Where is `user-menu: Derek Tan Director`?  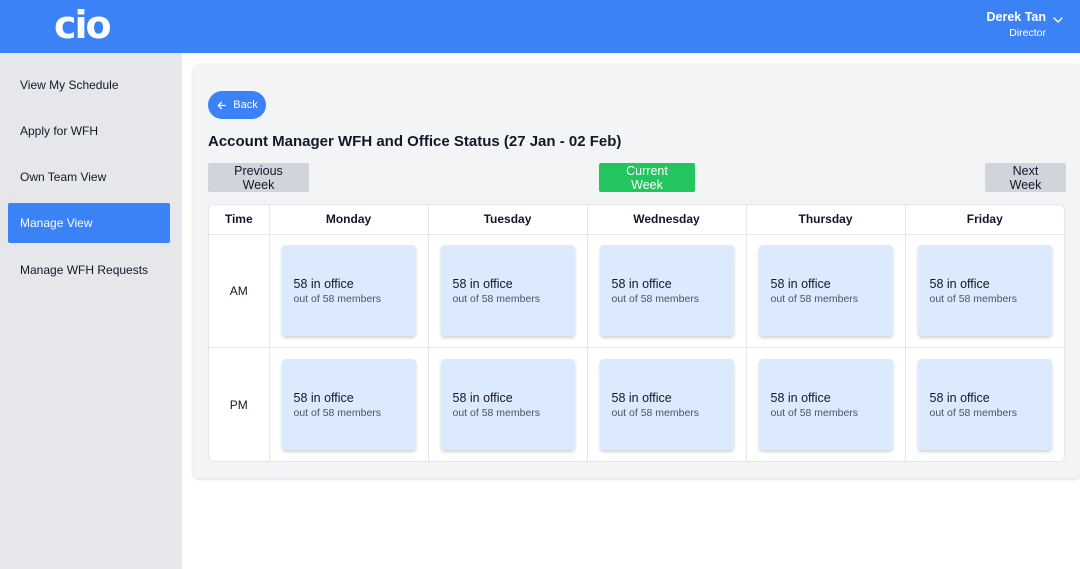
user-menu: Derek Tan Director is located at coordinates (1016, 25).